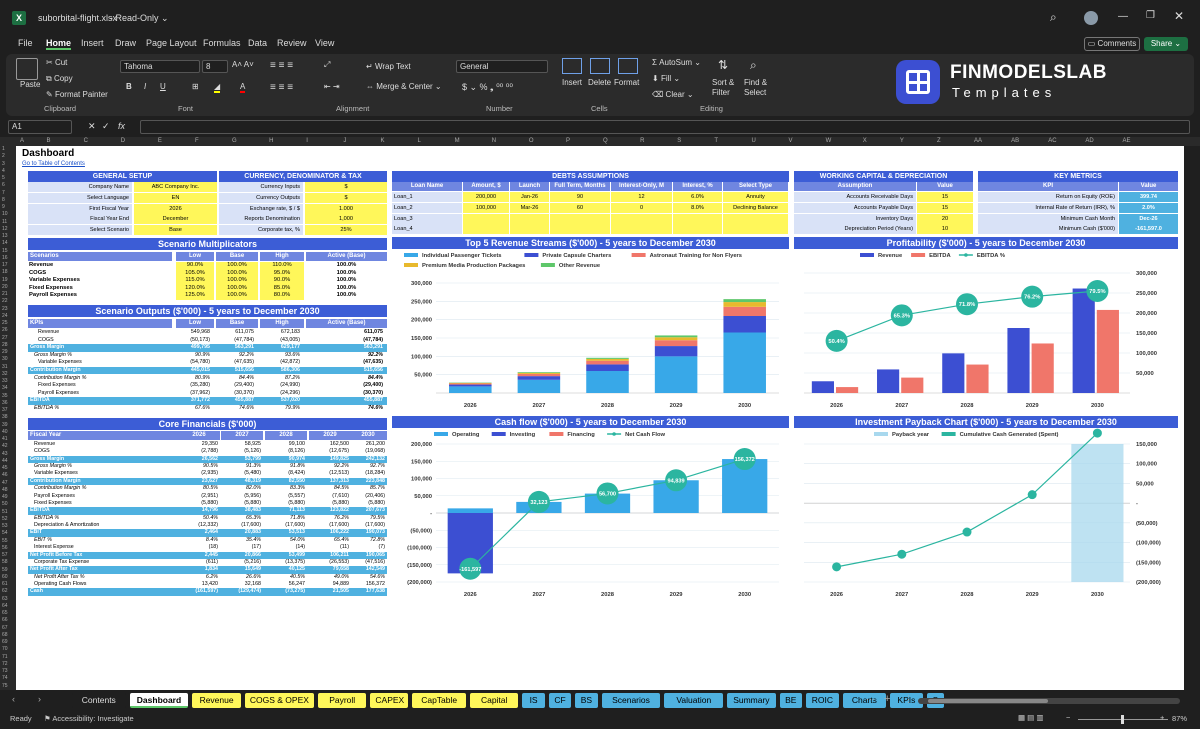 The height and width of the screenshot is (729, 1200). What do you see at coordinates (404, 86) in the screenshot?
I see `merge-center-button: ⇔ Merge & Center ⌄` at bounding box center [404, 86].